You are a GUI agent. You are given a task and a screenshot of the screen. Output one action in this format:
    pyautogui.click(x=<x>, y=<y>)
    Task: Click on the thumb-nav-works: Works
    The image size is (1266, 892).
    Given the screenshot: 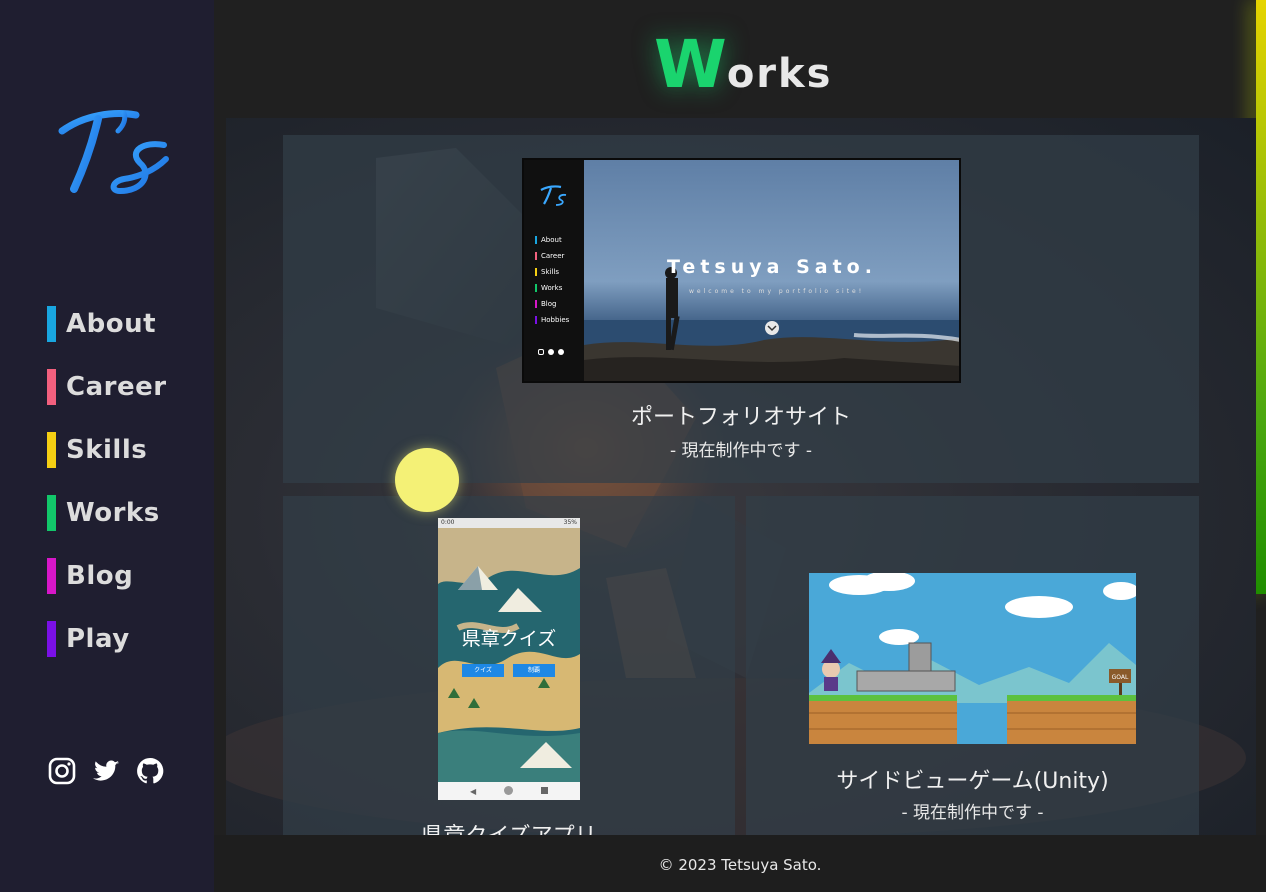 What is the action you would take?
    pyautogui.click(x=548, y=288)
    